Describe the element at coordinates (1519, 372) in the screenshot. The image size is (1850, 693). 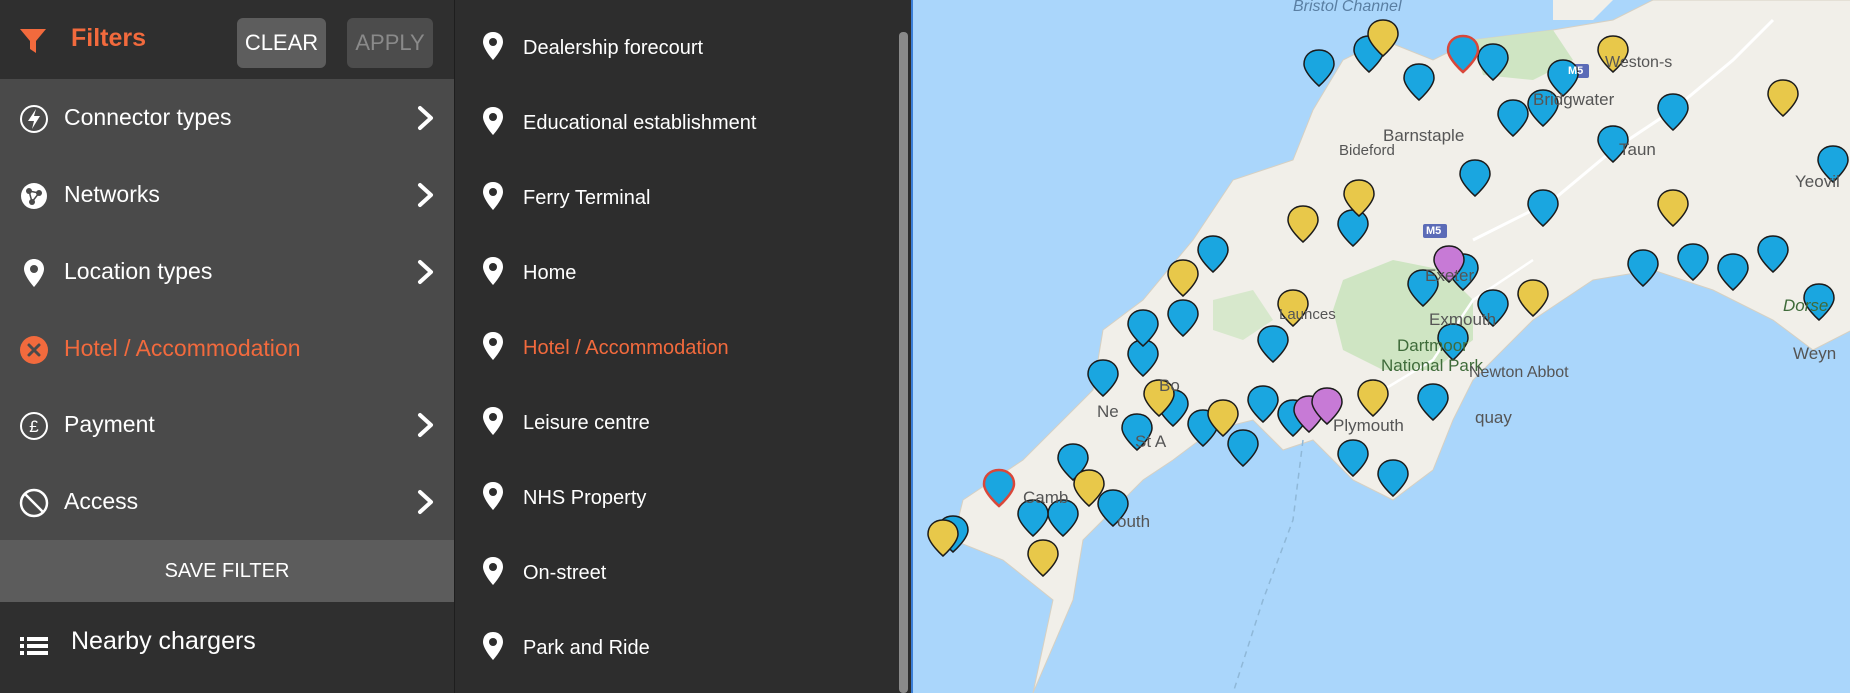
I see `map-label-newton-abbot: Newton Abbot` at that location.